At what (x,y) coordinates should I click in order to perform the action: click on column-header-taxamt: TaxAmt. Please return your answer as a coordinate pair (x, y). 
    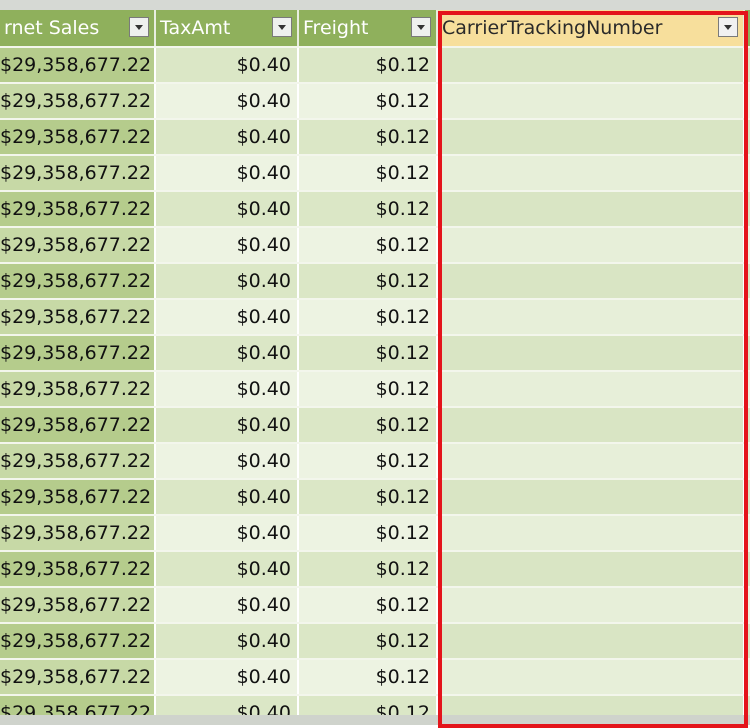
    Looking at the image, I should click on (227, 28).